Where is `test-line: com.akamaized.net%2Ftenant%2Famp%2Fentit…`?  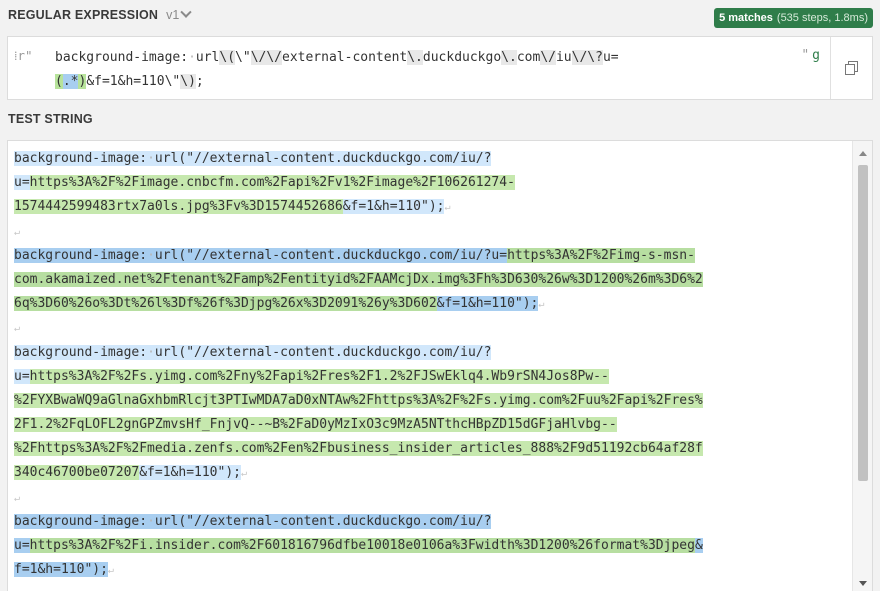 test-line: com.akamaized.net%2Ftenant%2Famp%2Fentit… is located at coordinates (432, 280).